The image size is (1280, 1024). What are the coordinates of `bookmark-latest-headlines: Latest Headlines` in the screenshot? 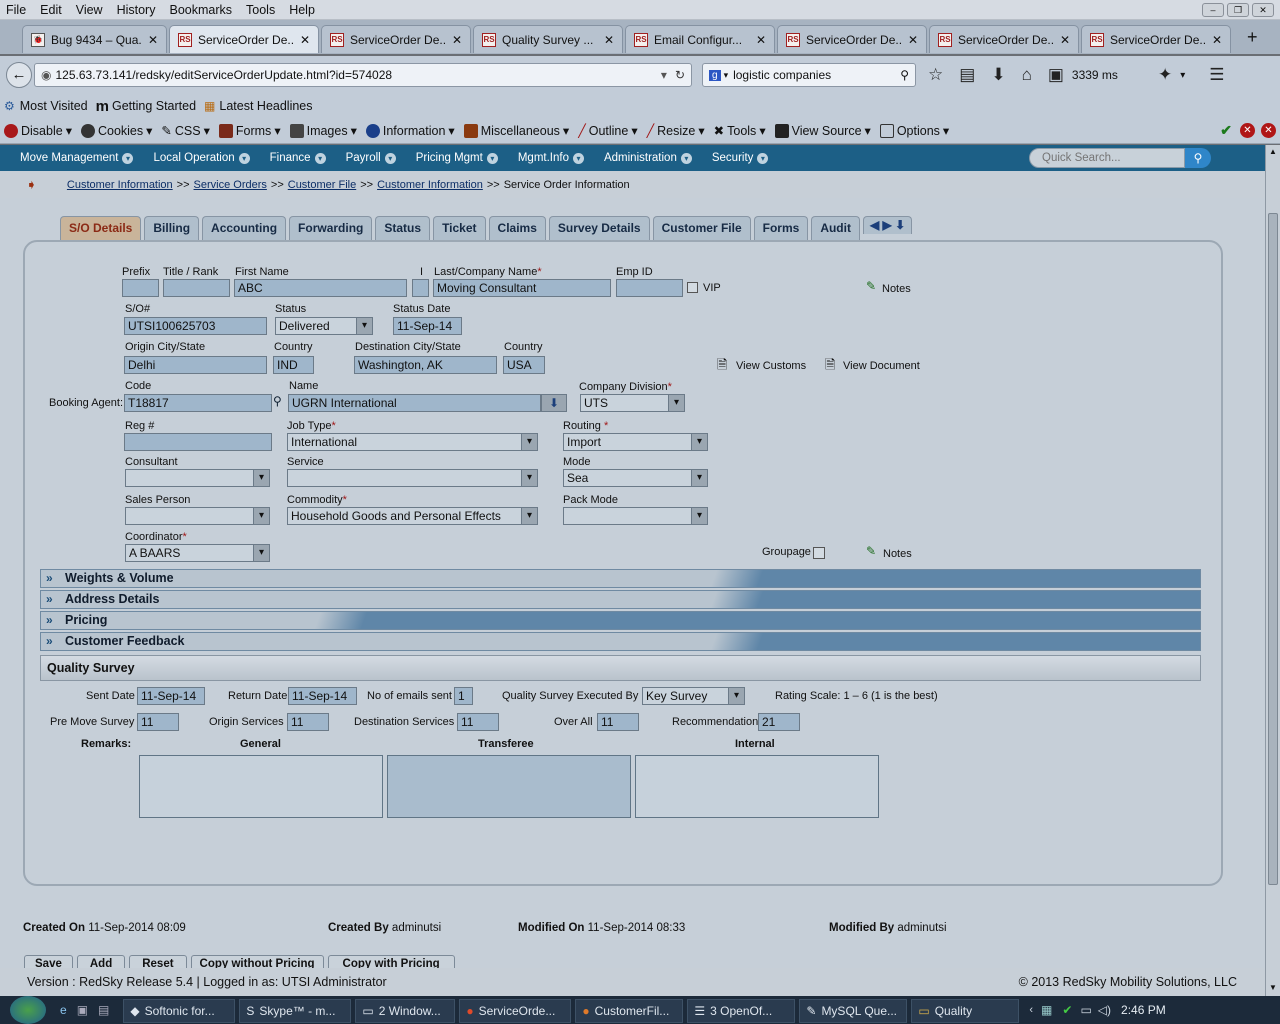 It's located at (265, 106).